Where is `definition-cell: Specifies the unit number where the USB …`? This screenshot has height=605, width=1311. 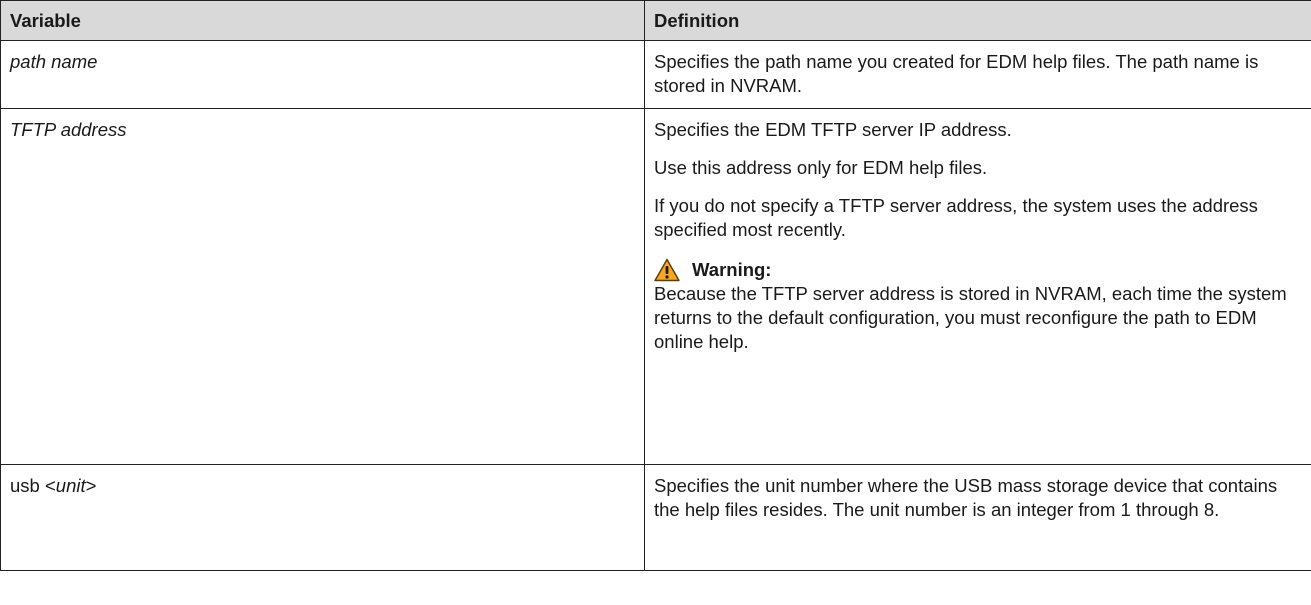
definition-cell: Specifies the unit number where the USB … is located at coordinates (977, 517).